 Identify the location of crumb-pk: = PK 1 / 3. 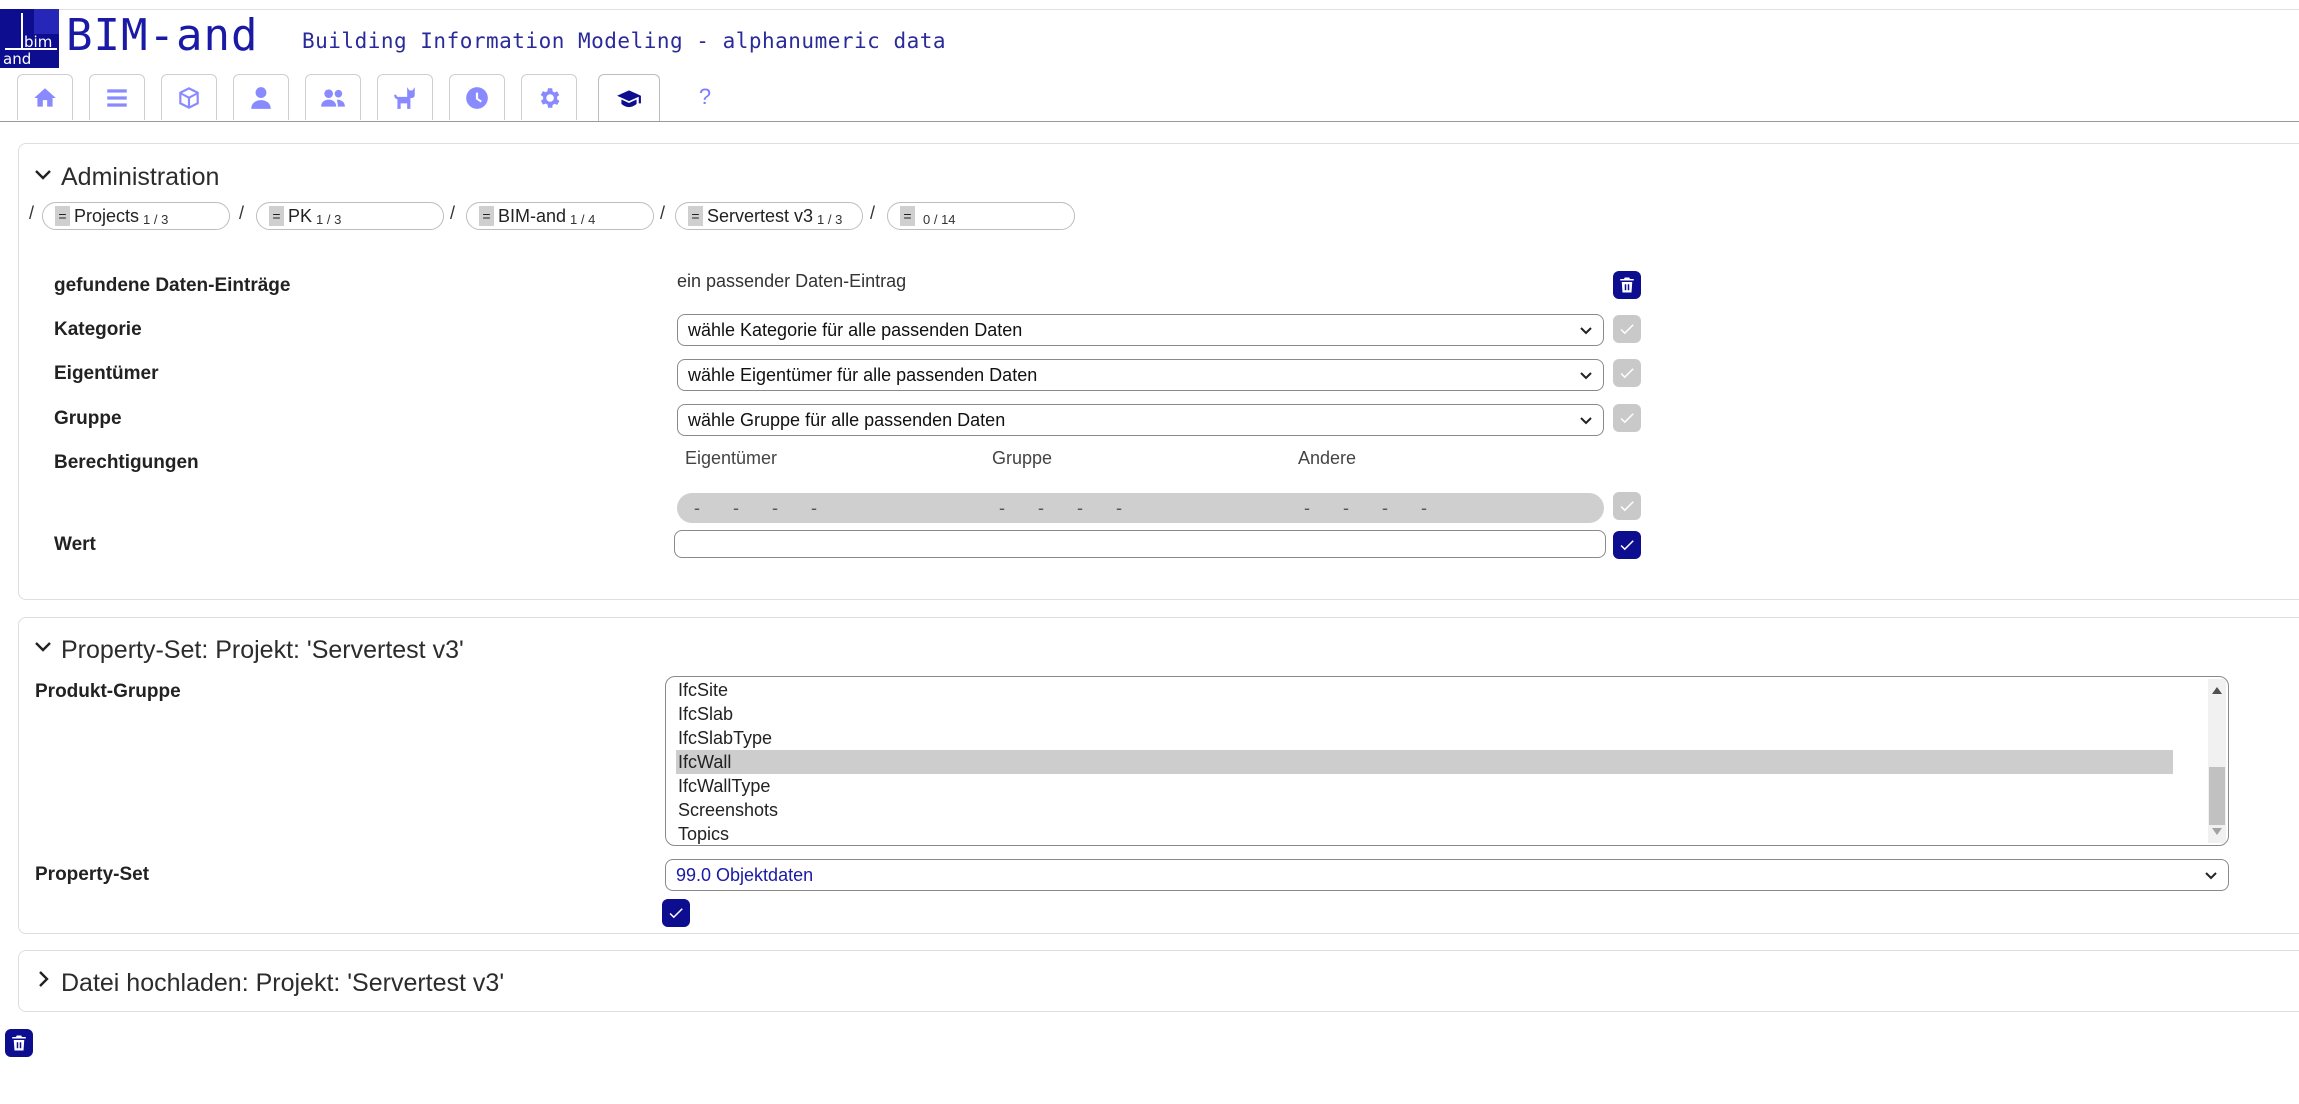
(350, 216).